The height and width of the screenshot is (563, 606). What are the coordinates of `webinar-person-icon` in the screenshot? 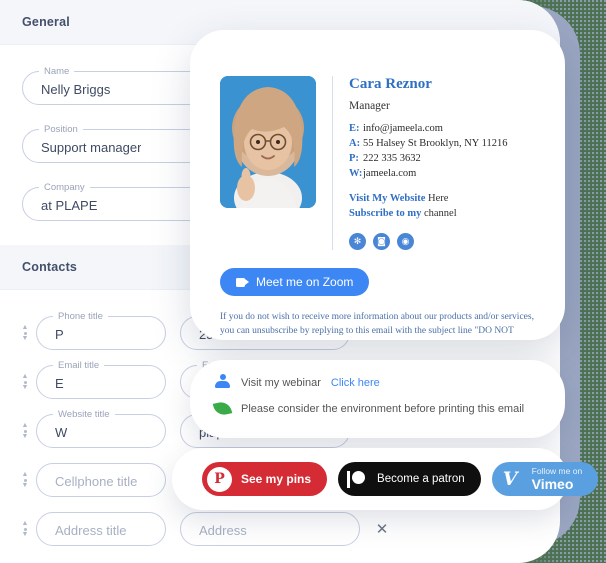 It's located at (222, 382).